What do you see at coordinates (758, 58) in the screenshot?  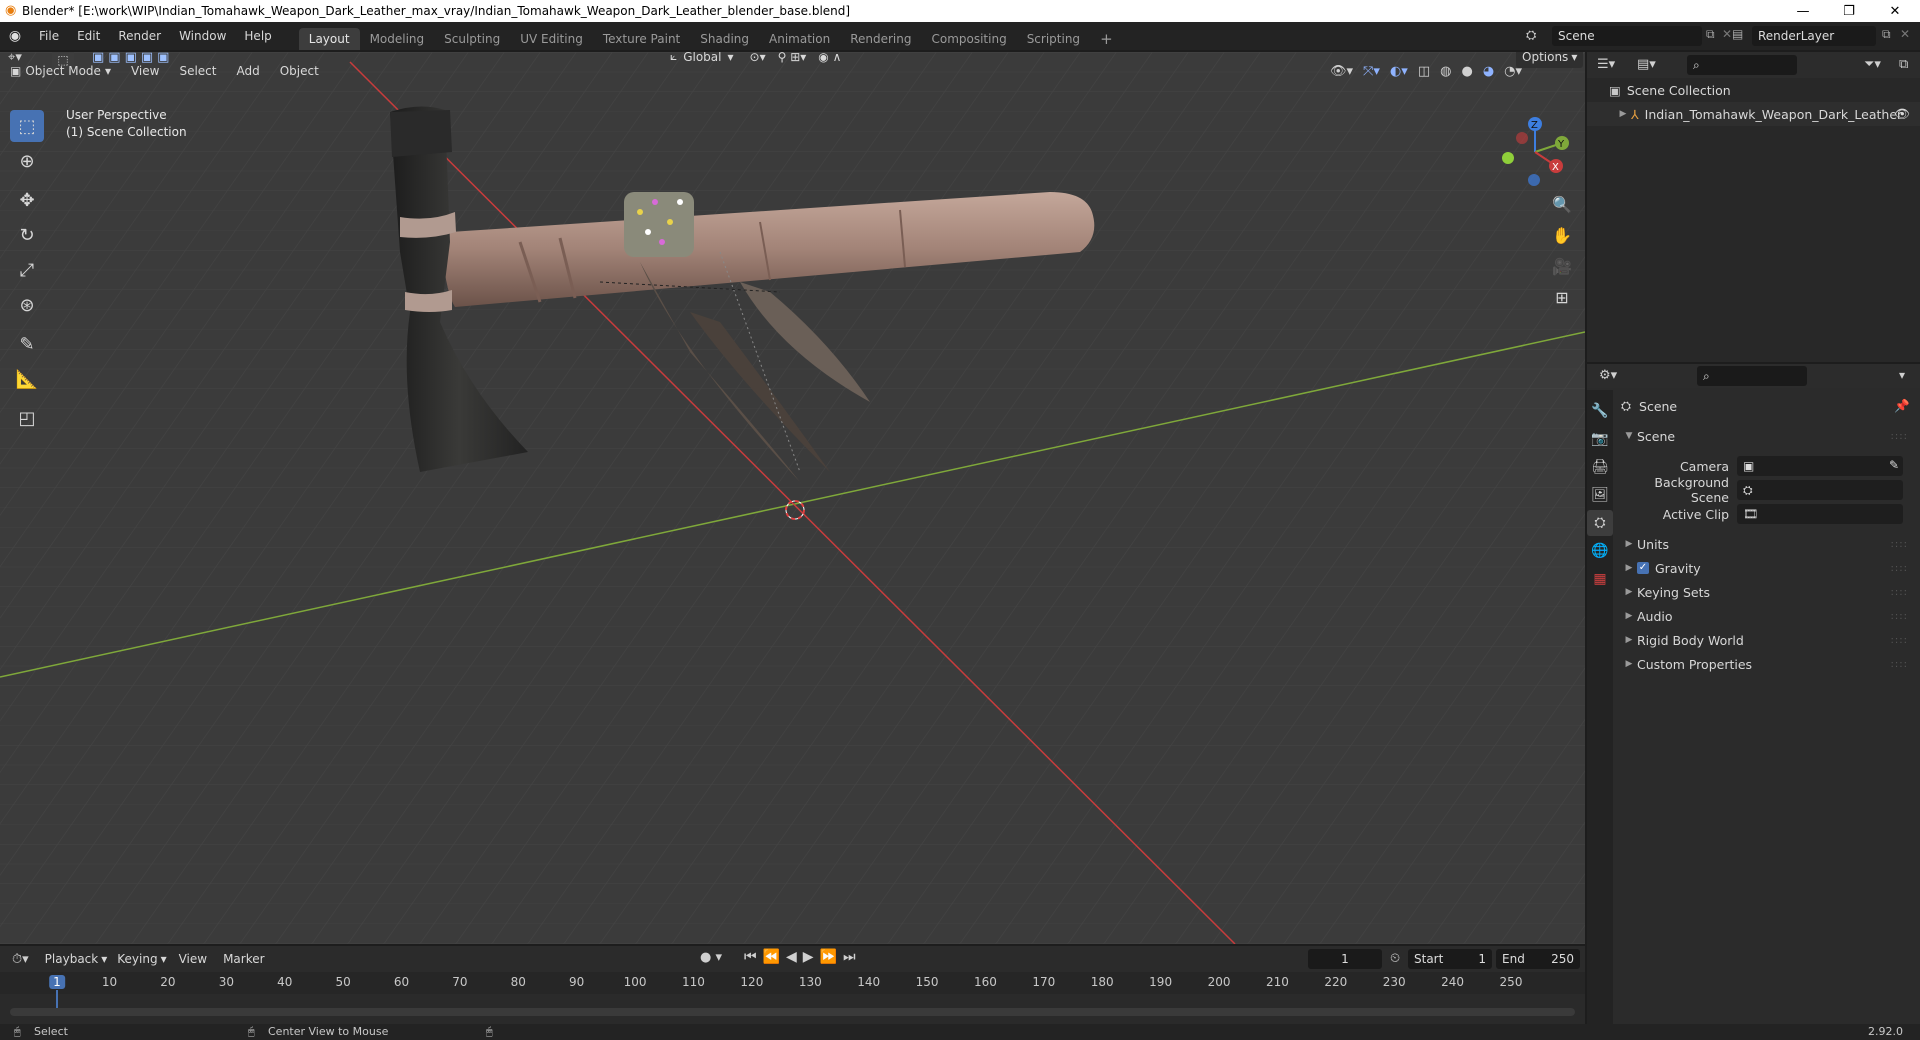 I see `pivot-icon: ⊙▾` at bounding box center [758, 58].